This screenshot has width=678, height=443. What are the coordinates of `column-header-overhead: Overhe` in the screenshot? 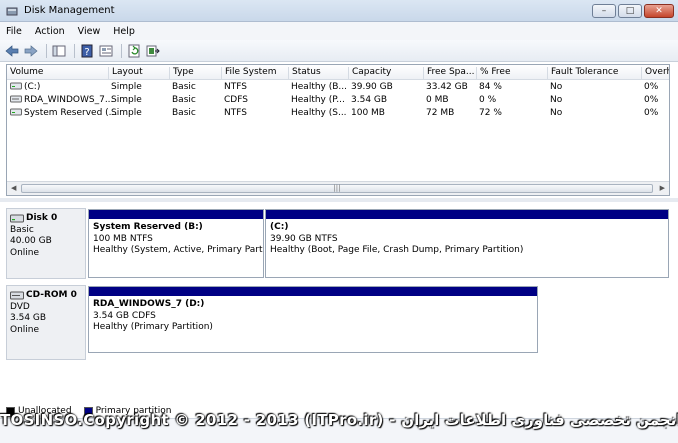 It's located at (655, 73).